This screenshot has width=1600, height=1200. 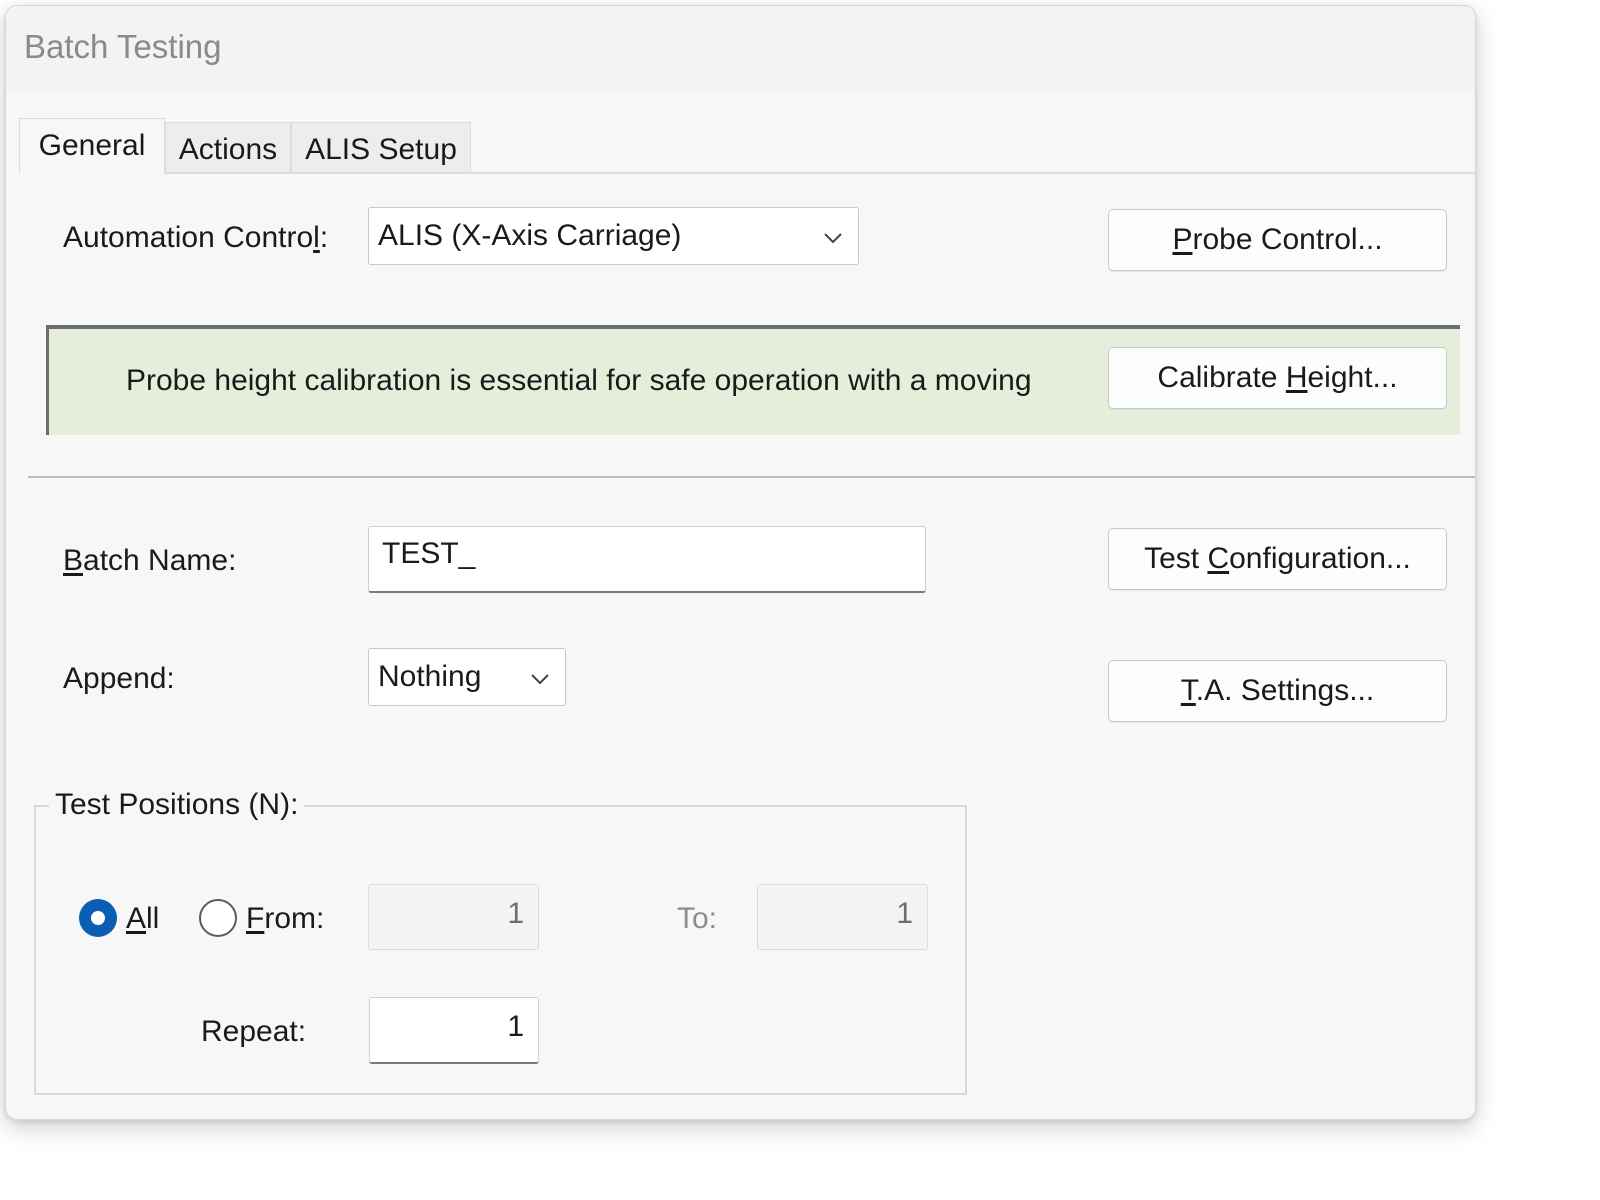 What do you see at coordinates (740, 49) in the screenshot?
I see `title-bar: Batch Testing` at bounding box center [740, 49].